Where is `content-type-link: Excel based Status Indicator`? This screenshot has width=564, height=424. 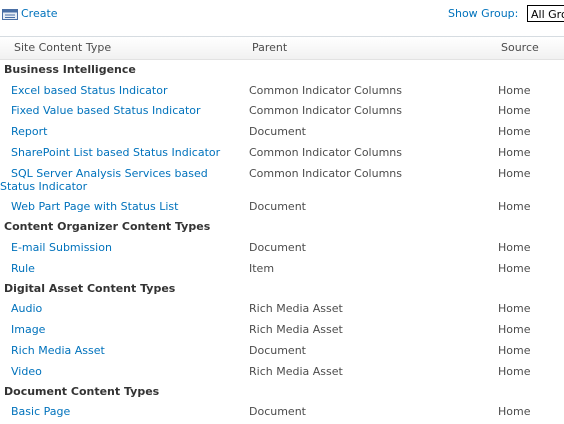
content-type-link: Excel based Status Indicator is located at coordinates (89, 90).